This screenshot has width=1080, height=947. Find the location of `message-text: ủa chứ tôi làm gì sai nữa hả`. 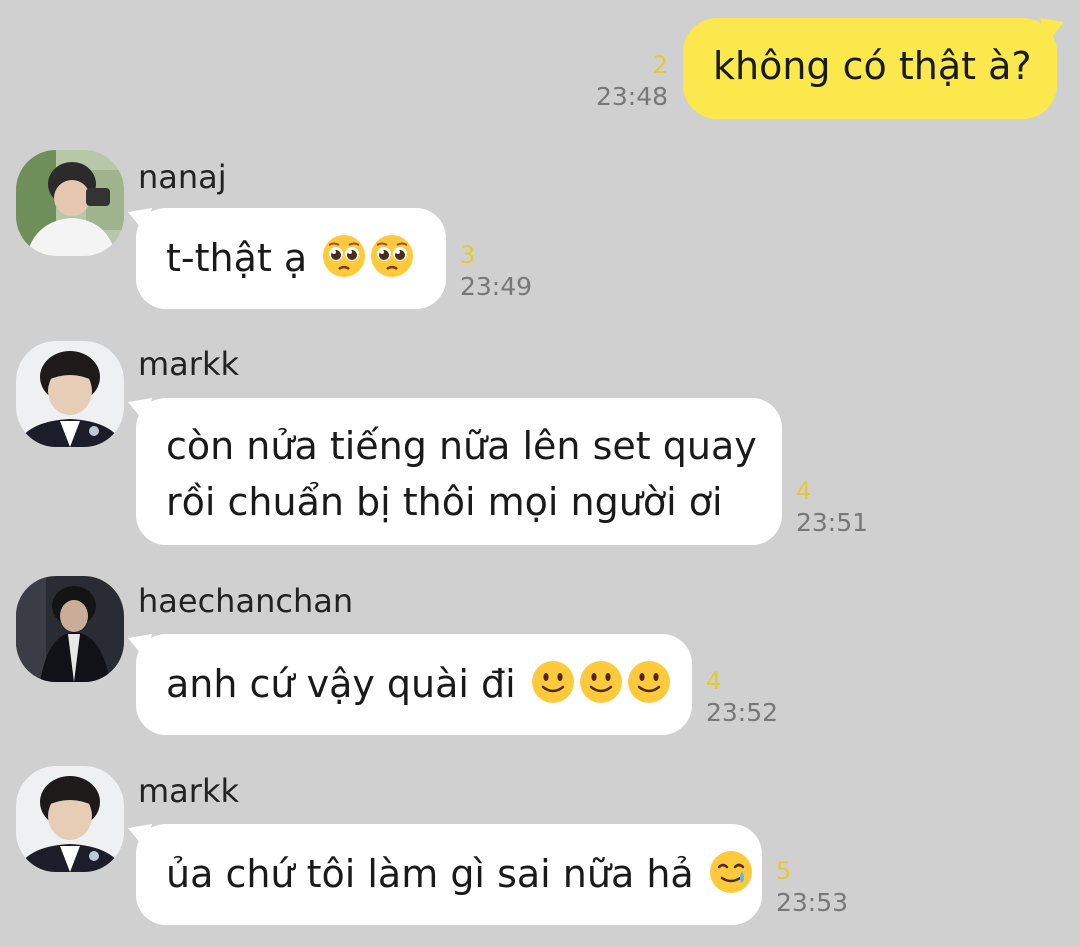

message-text: ủa chứ tôi làm gì sai nữa hả is located at coordinates (430, 874).